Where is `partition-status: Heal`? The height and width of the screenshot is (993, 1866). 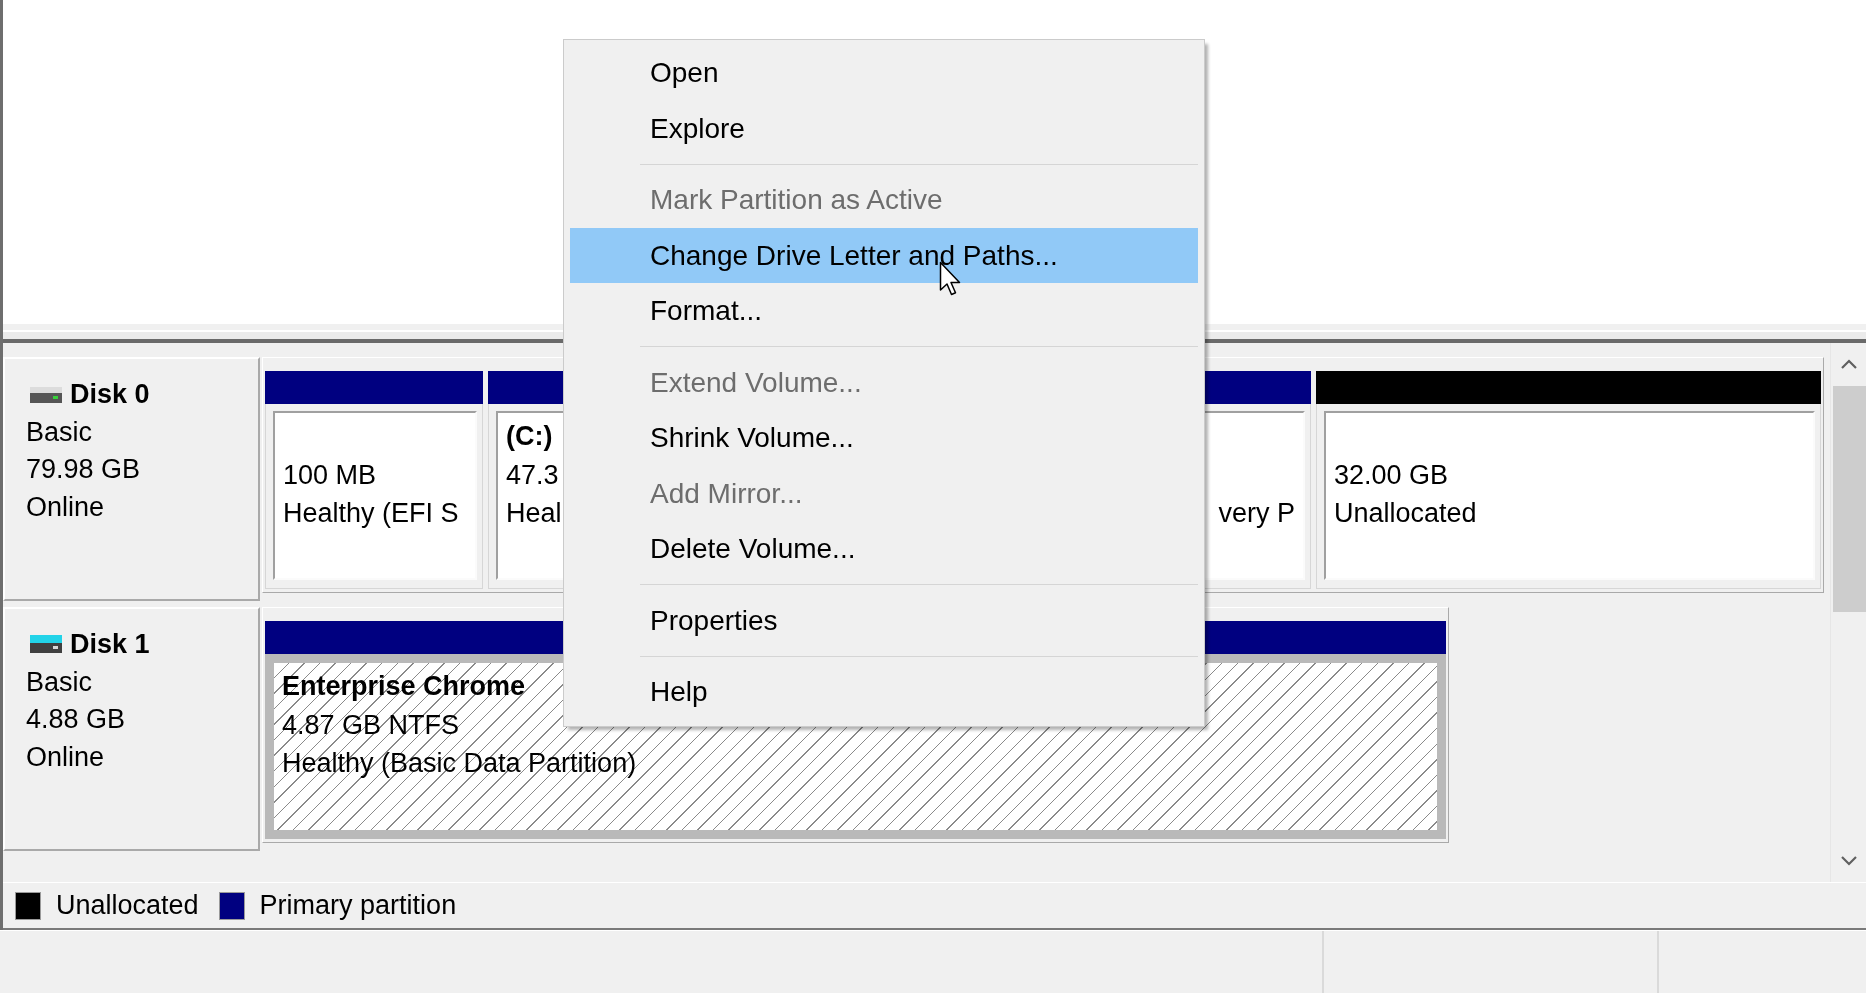
partition-status: Heal is located at coordinates (534, 513).